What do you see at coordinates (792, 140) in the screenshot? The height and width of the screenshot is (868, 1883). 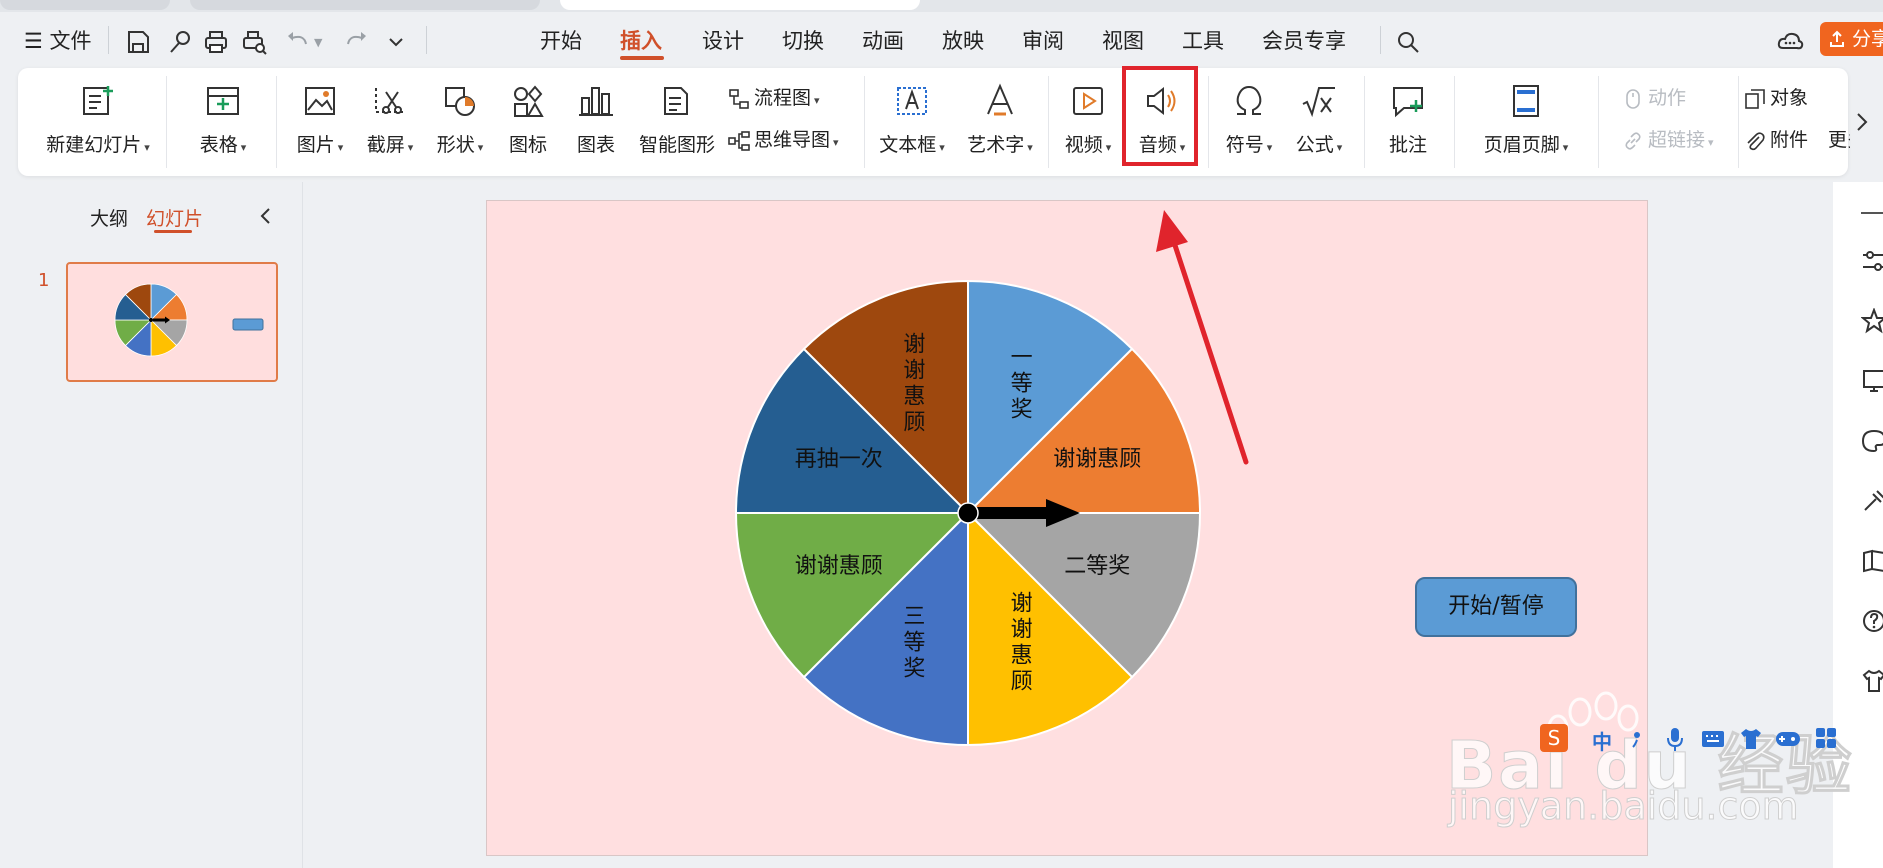 I see `mindmap-label: 思维导图` at bounding box center [792, 140].